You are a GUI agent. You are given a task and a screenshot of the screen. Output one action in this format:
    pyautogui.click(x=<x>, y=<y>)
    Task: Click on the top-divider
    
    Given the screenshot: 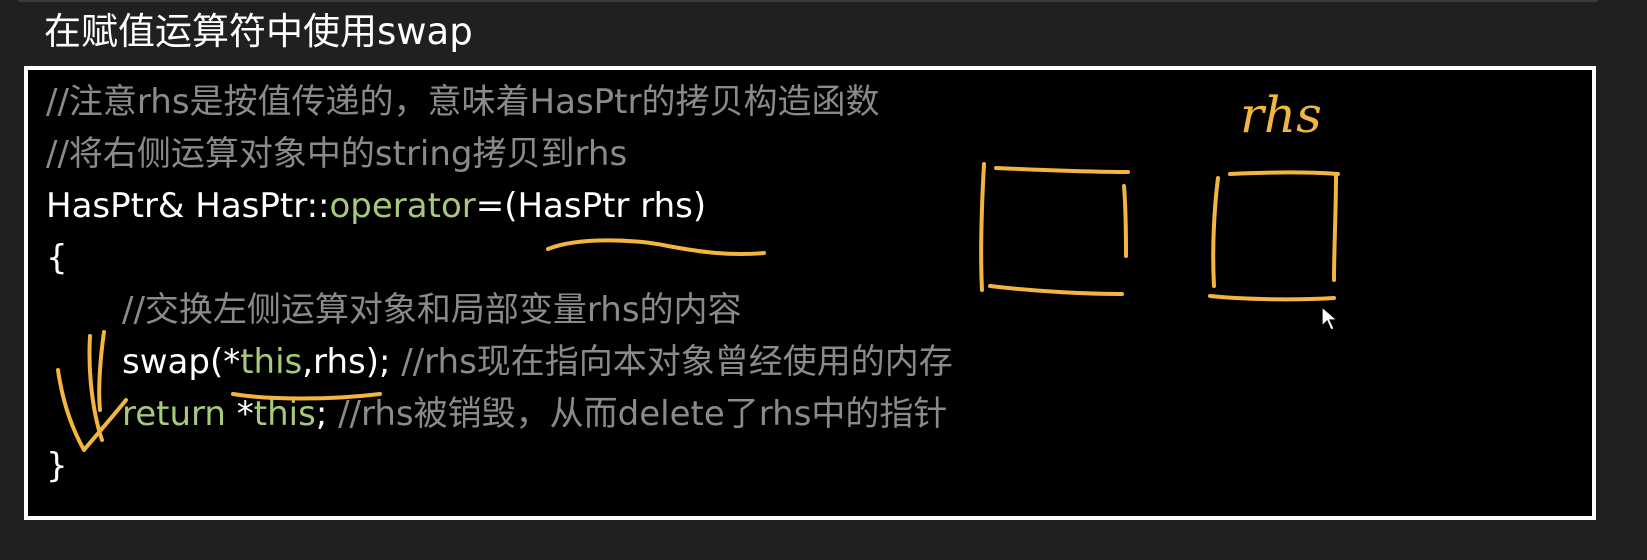 What is the action you would take?
    pyautogui.click(x=808, y=1)
    